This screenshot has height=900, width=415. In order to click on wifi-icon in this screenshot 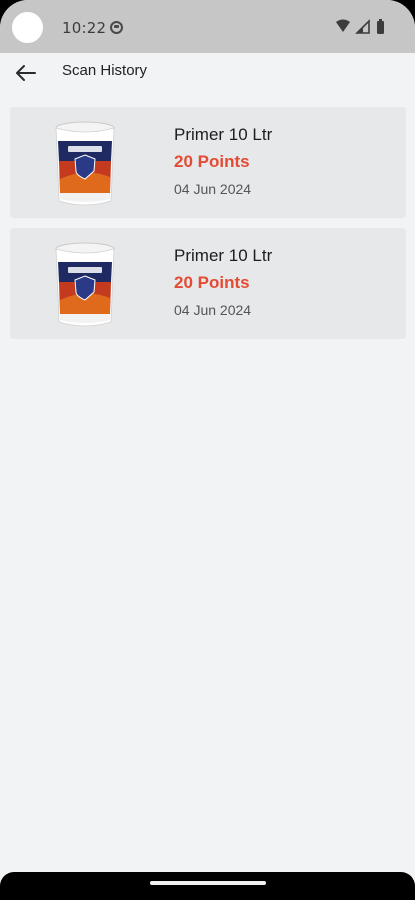, I will do `click(343, 25)`.